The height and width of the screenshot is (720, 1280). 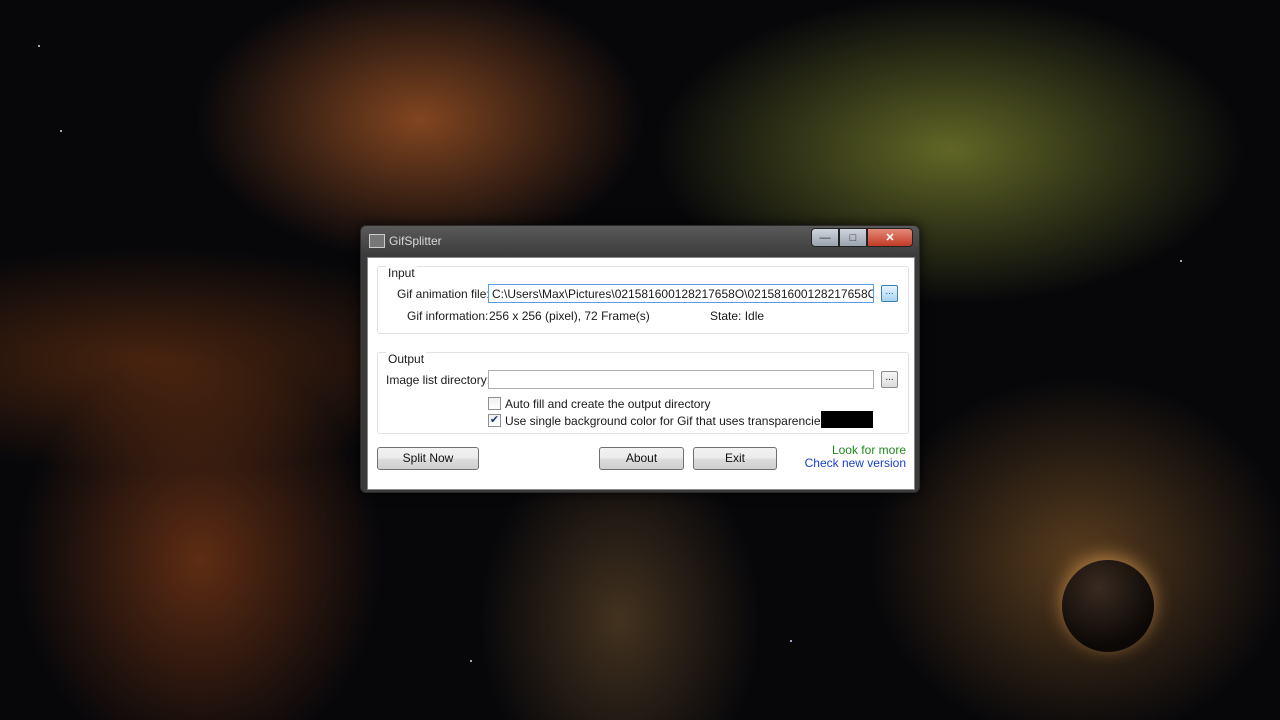 I want to click on app-icon, so click(x=377, y=241).